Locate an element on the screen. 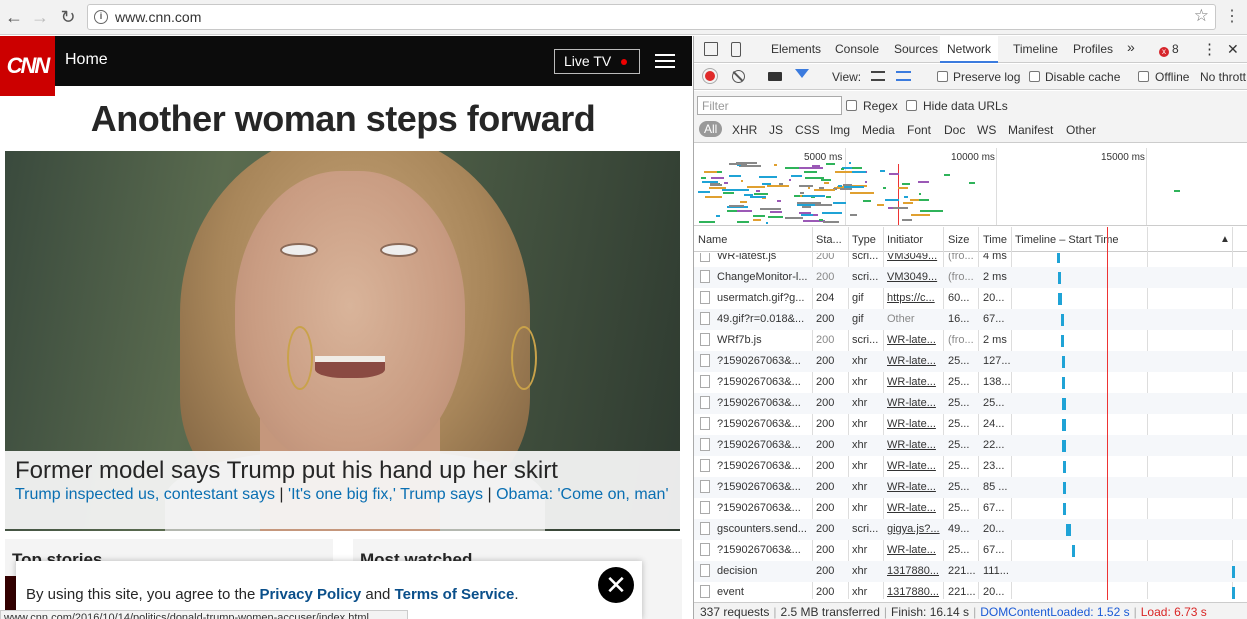 The height and width of the screenshot is (619, 1247). col-timeline: Timeline – Start Time is located at coordinates (1067, 240).